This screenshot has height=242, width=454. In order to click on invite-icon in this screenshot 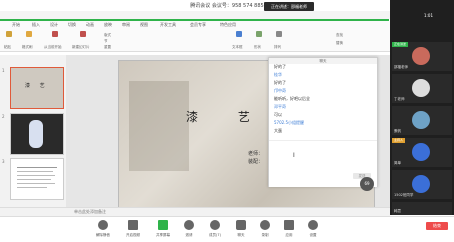, I will do `click(189, 225)`.